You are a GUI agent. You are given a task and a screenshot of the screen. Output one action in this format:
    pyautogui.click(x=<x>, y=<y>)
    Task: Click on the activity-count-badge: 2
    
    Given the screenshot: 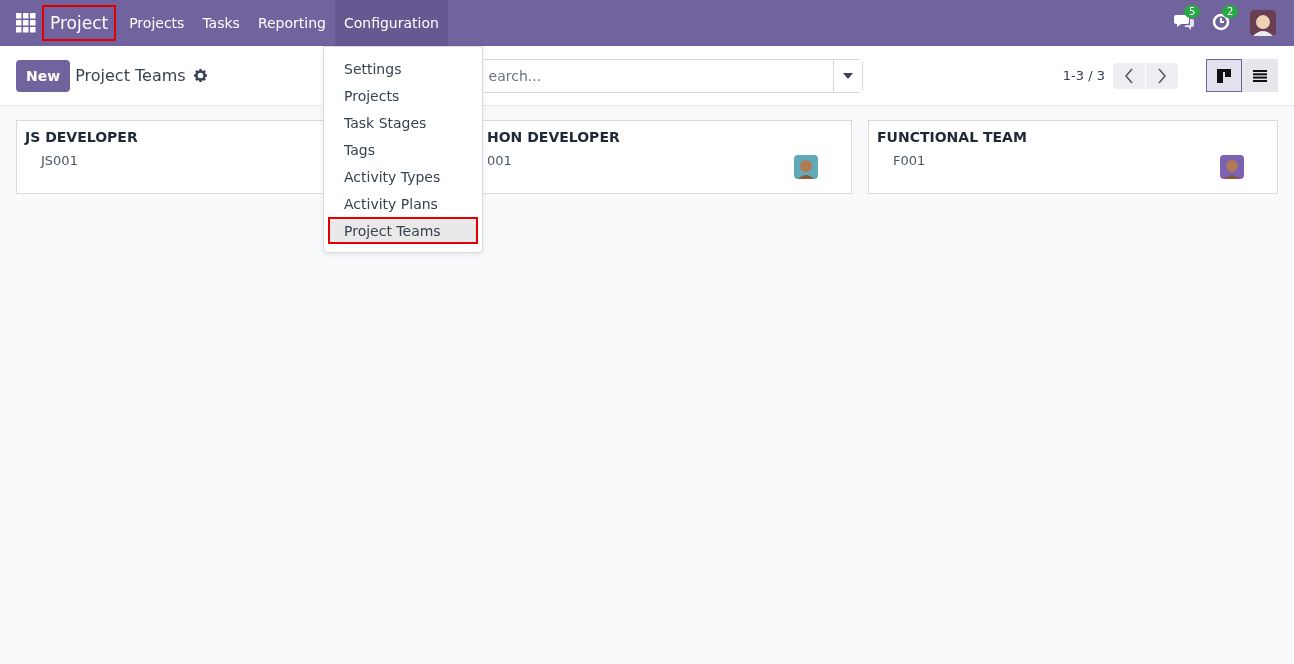 What is the action you would take?
    pyautogui.click(x=1230, y=11)
    